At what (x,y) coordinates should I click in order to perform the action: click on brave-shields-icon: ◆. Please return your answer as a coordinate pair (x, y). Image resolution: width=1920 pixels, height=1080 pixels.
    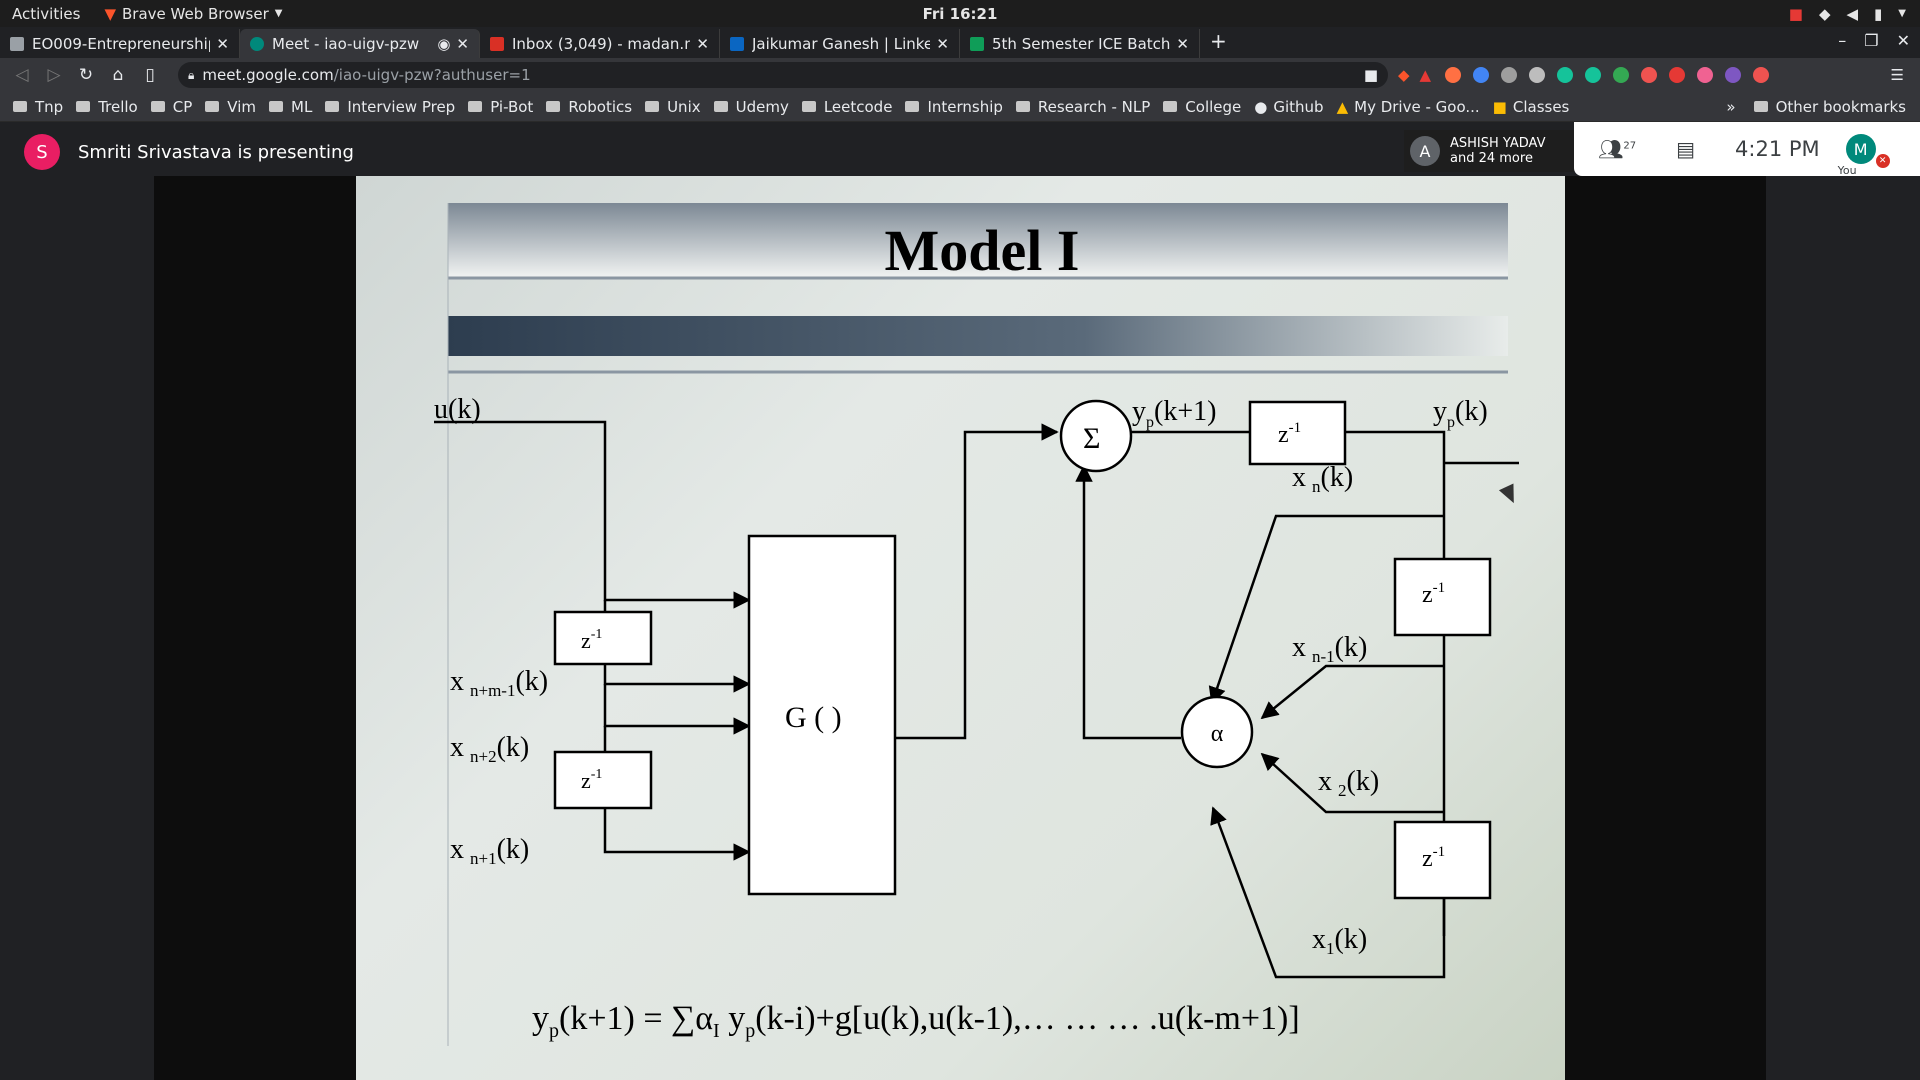
    Looking at the image, I should click on (1404, 75).